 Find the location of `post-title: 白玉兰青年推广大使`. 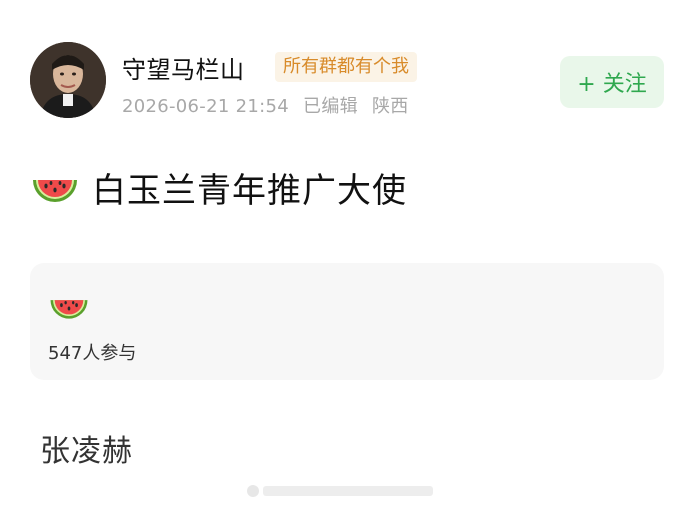

post-title: 白玉兰青年推广大使 is located at coordinates (249, 190).